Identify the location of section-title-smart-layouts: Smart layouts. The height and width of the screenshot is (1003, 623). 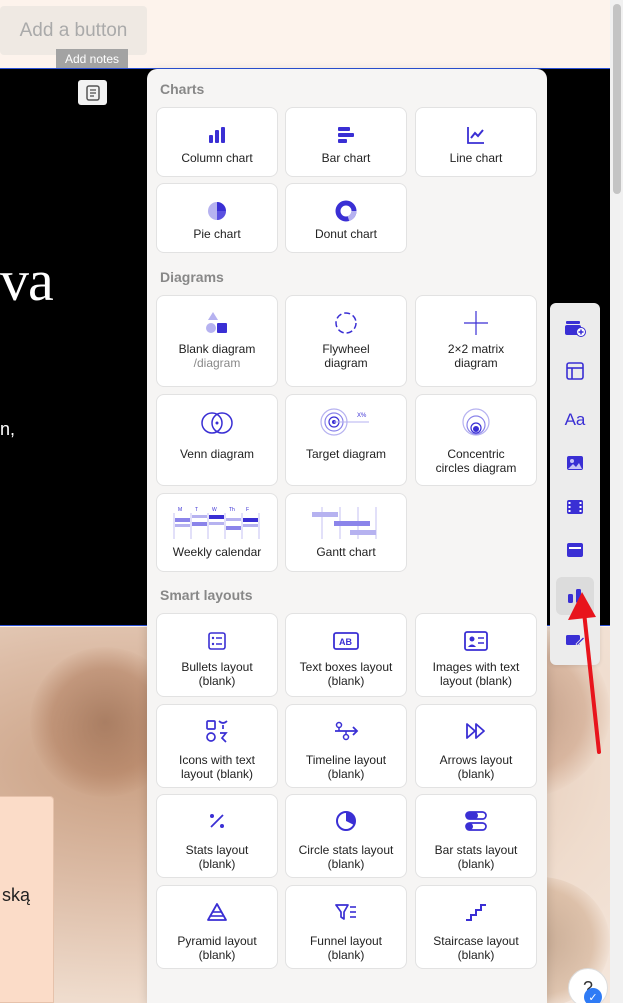
(206, 595).